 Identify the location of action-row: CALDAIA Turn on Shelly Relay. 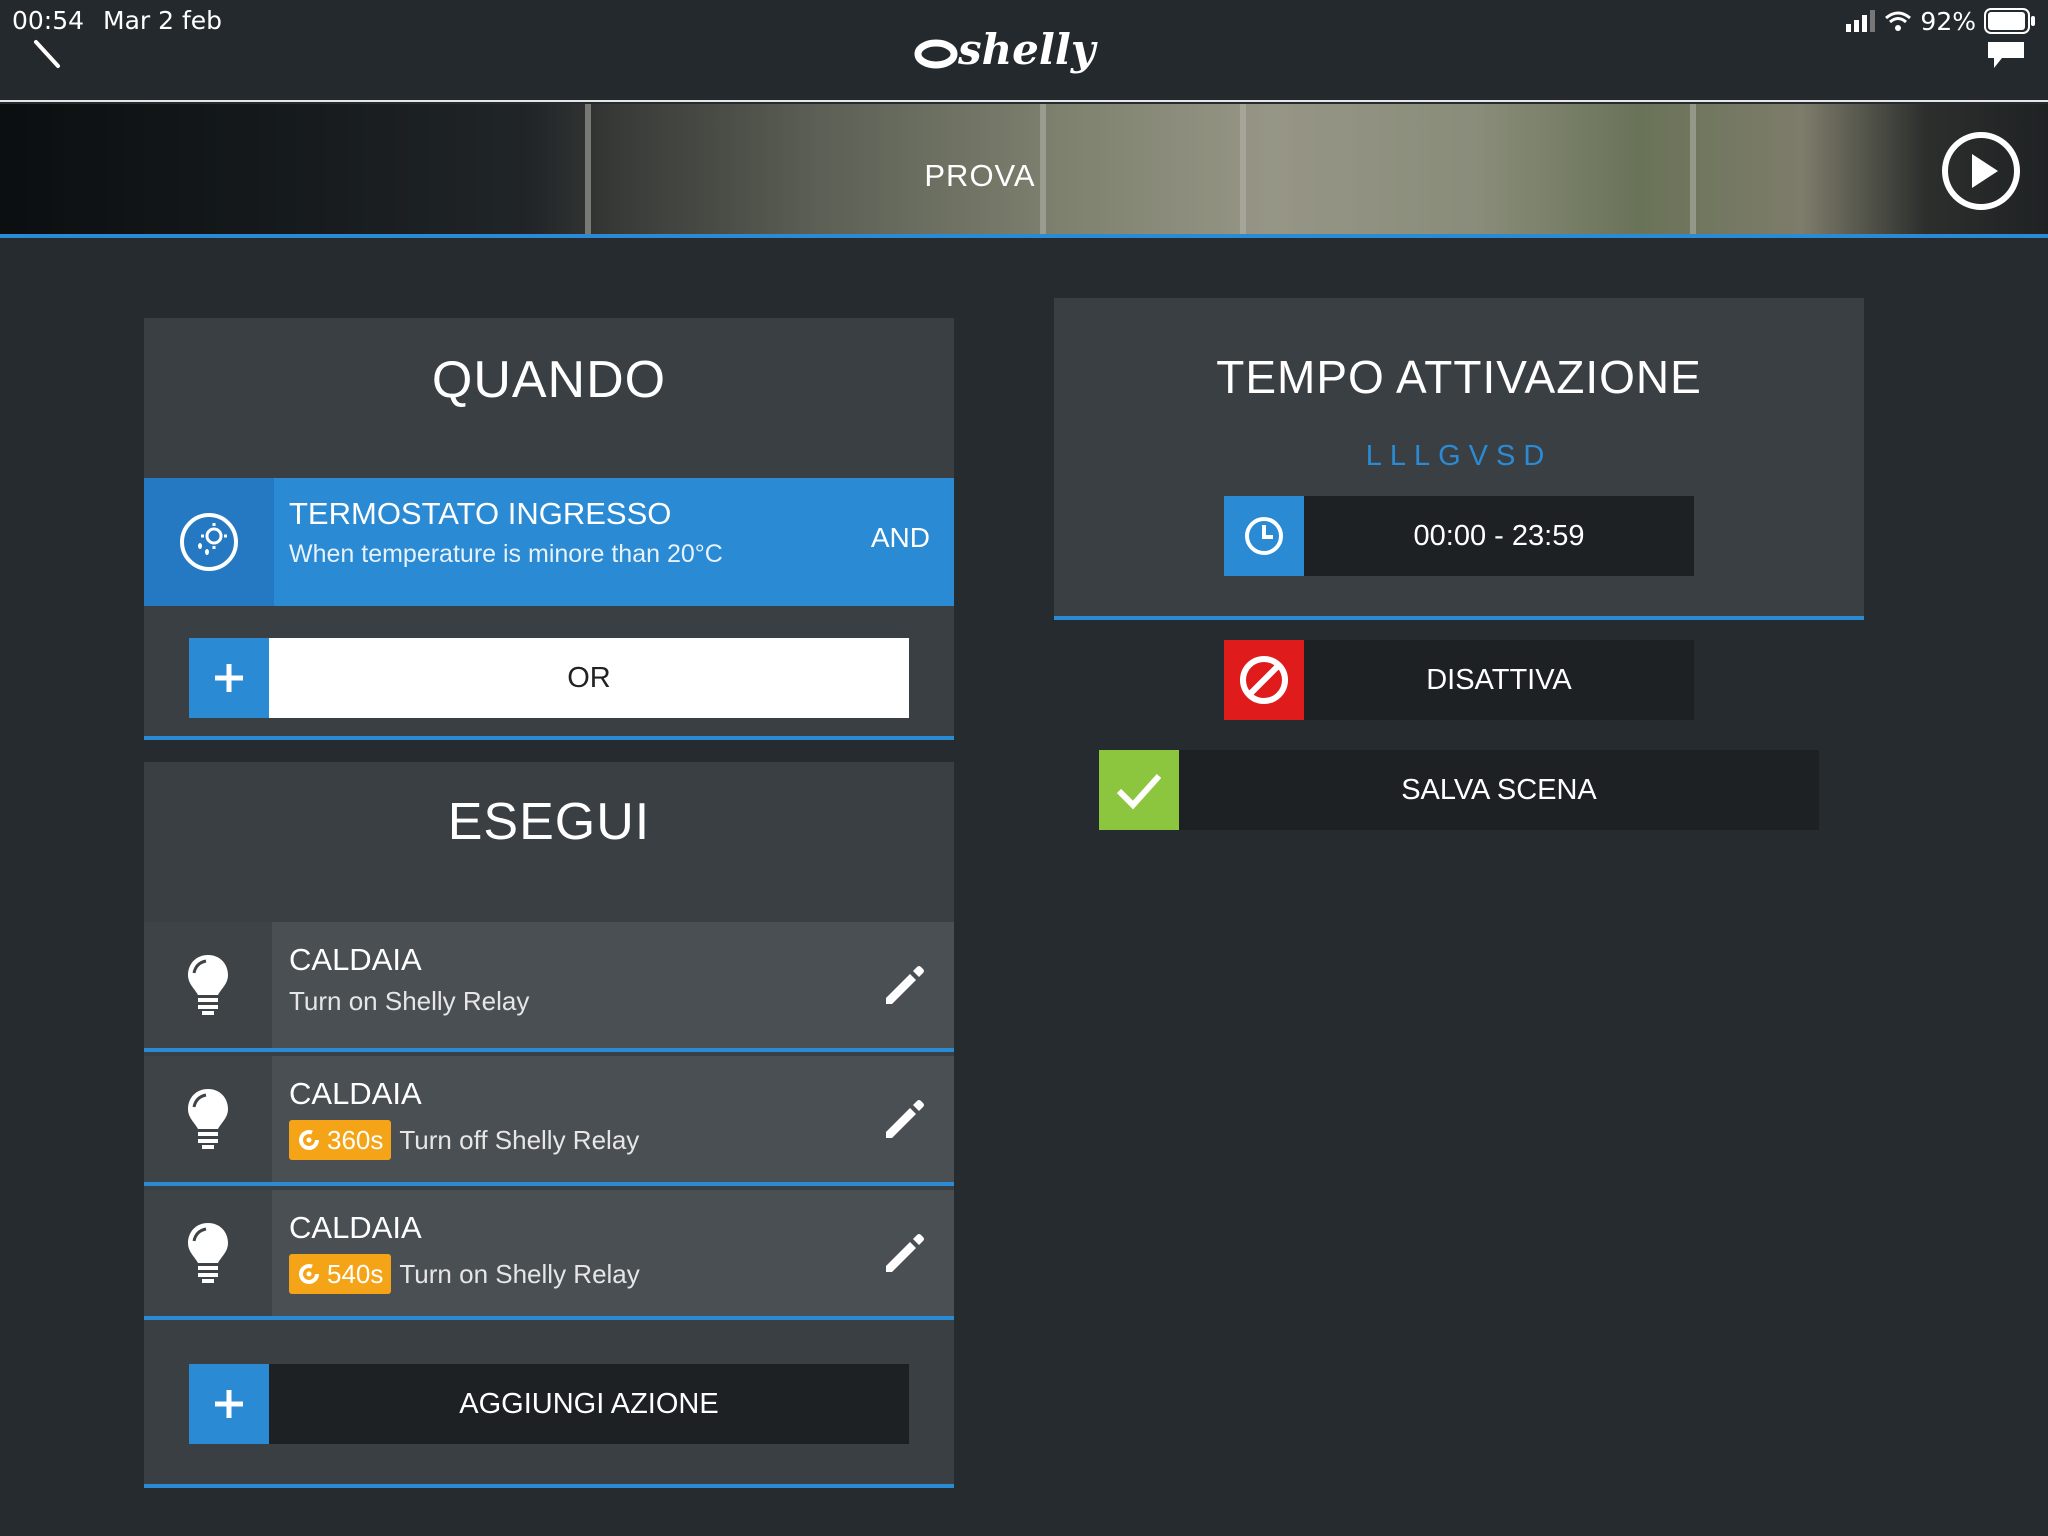
(549, 987).